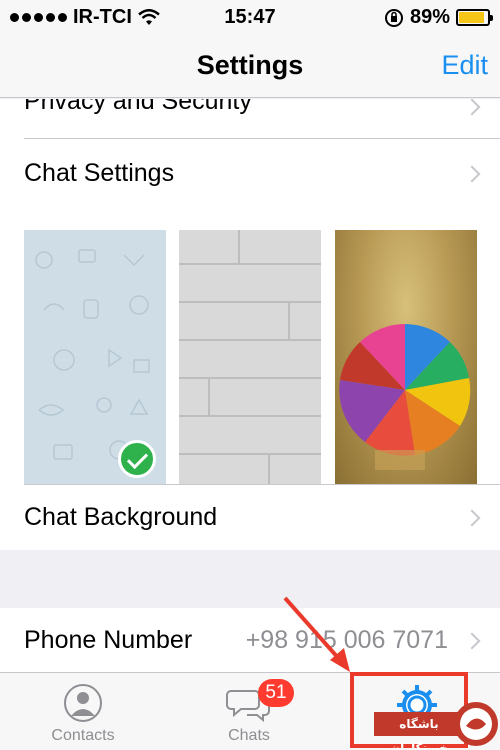 This screenshot has height=750, width=500. Describe the element at coordinates (121, 517) in the screenshot. I see `chat-background-label: Chat Background` at that location.